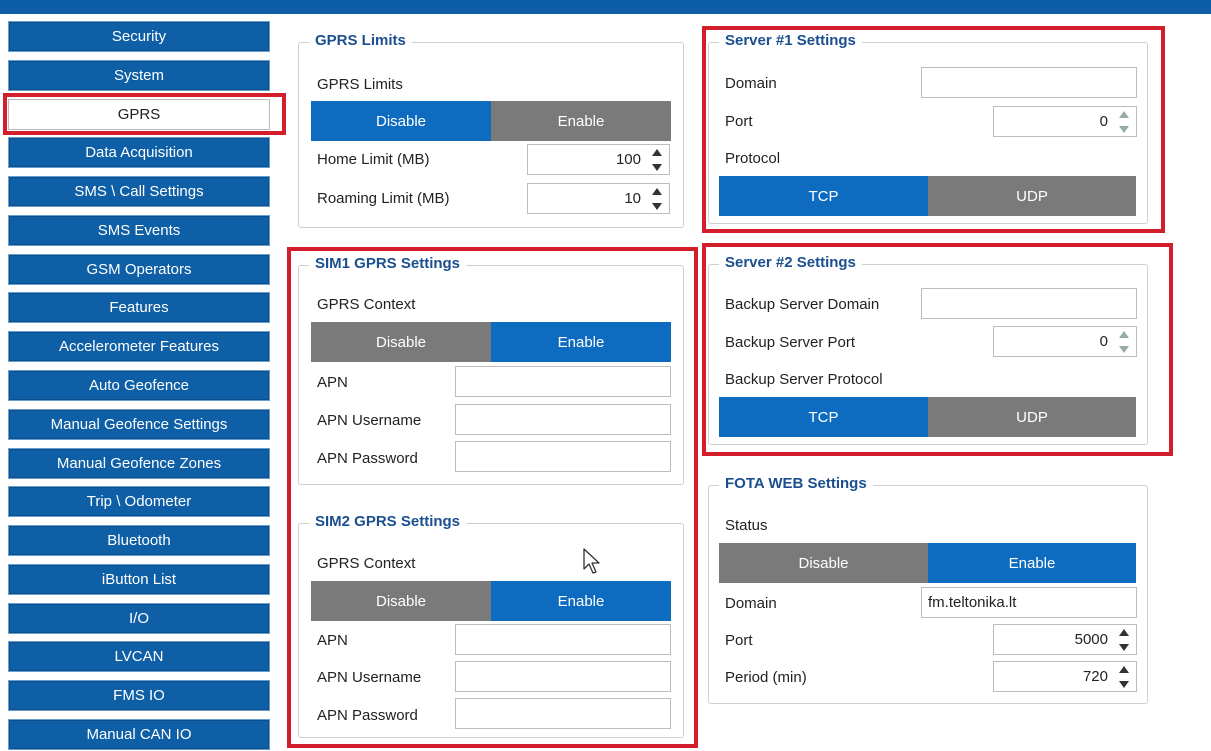 The image size is (1211, 751). Describe the element at coordinates (739, 121) in the screenshot. I see `server1-port-label: Port` at that location.